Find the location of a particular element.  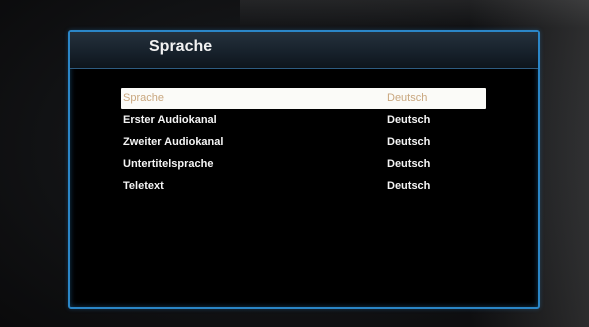

setting-label: Erster Audiokanal is located at coordinates (170, 120).